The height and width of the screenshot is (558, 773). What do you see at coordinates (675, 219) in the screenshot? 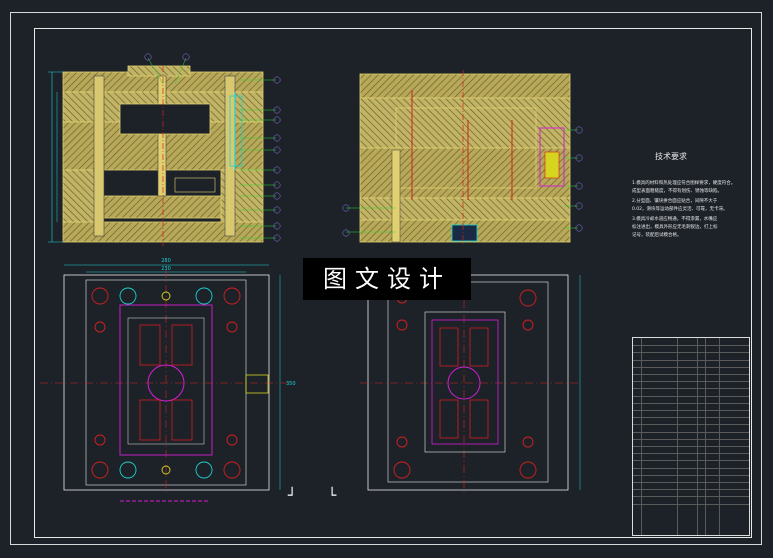
I see `requirement-line: 3.模具冷却水道应畅通，不得渗漏，水嘴应` at bounding box center [675, 219].